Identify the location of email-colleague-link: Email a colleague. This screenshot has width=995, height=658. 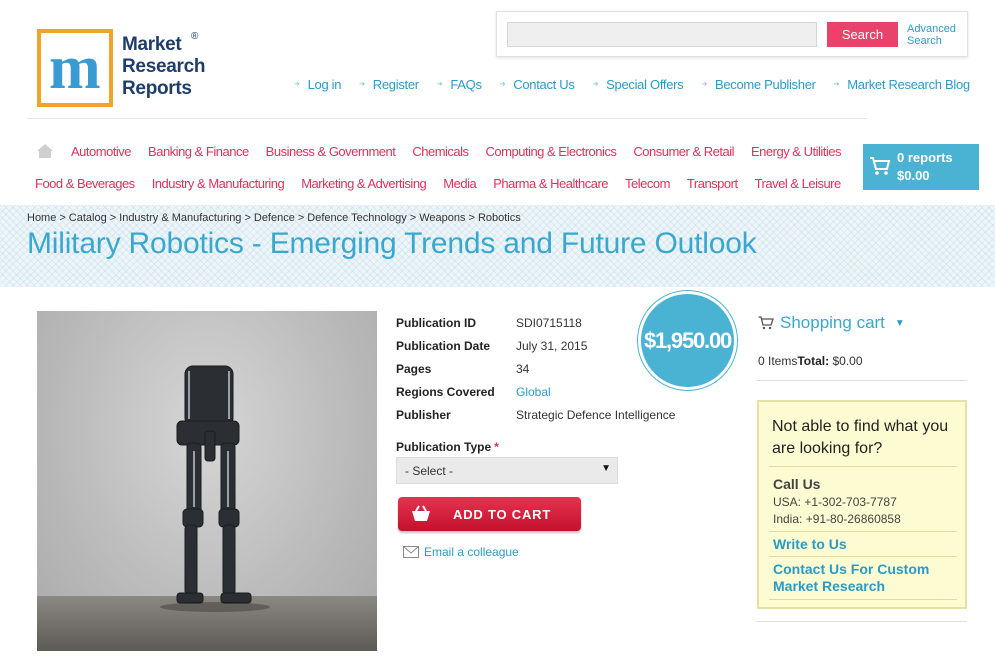
(461, 552).